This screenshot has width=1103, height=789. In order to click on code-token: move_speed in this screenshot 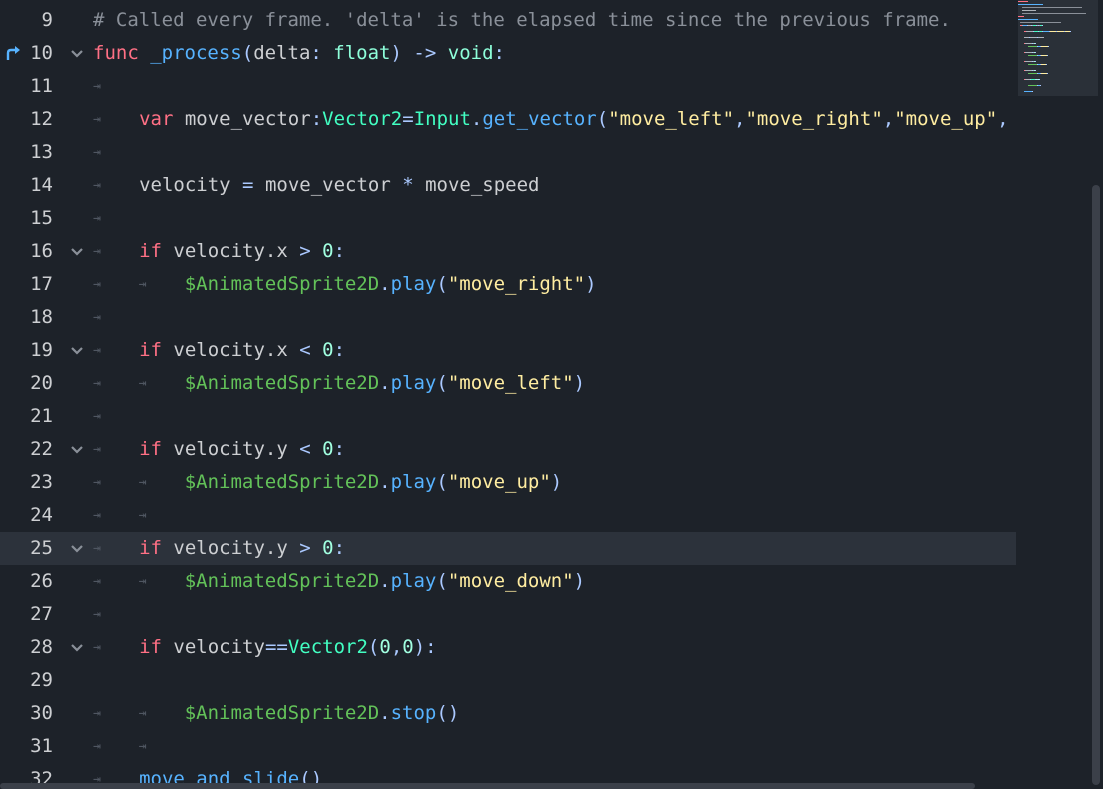, I will do `click(476, 185)`.